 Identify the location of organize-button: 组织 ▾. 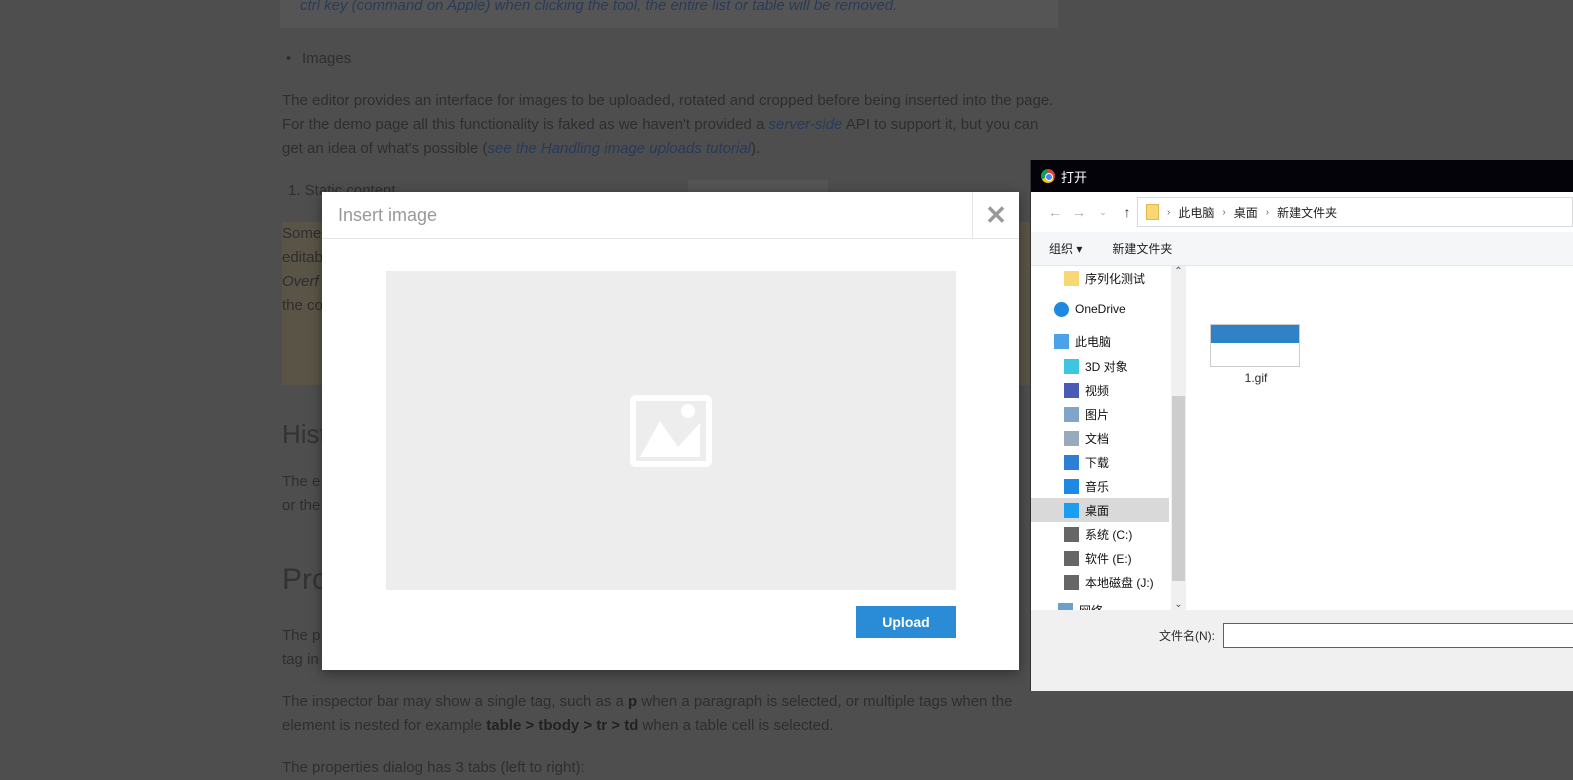
(1065, 248).